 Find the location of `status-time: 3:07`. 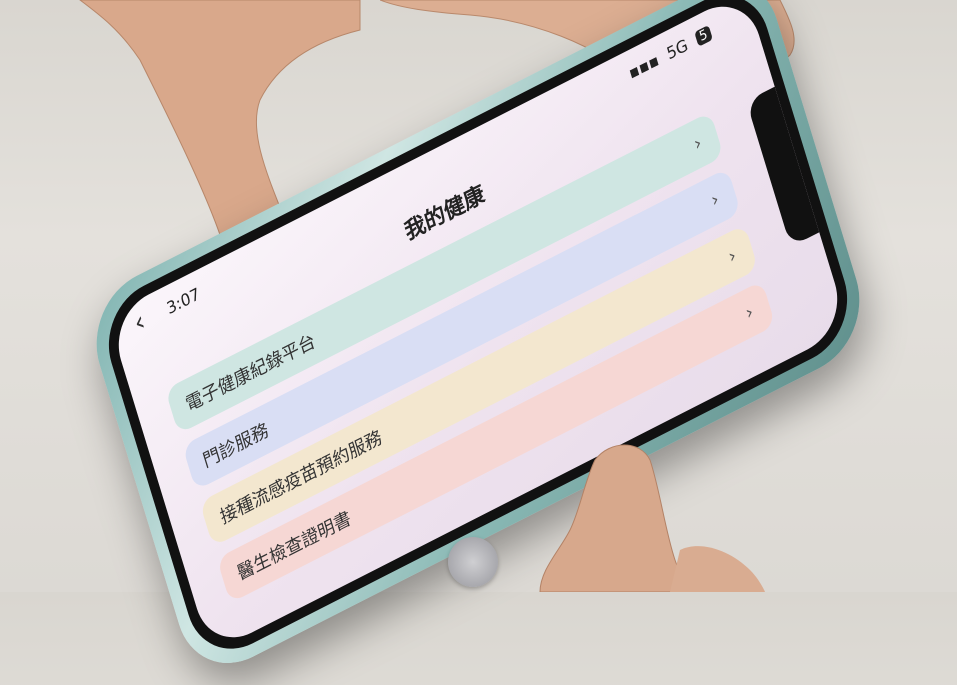

status-time: 3:07 is located at coordinates (183, 301).